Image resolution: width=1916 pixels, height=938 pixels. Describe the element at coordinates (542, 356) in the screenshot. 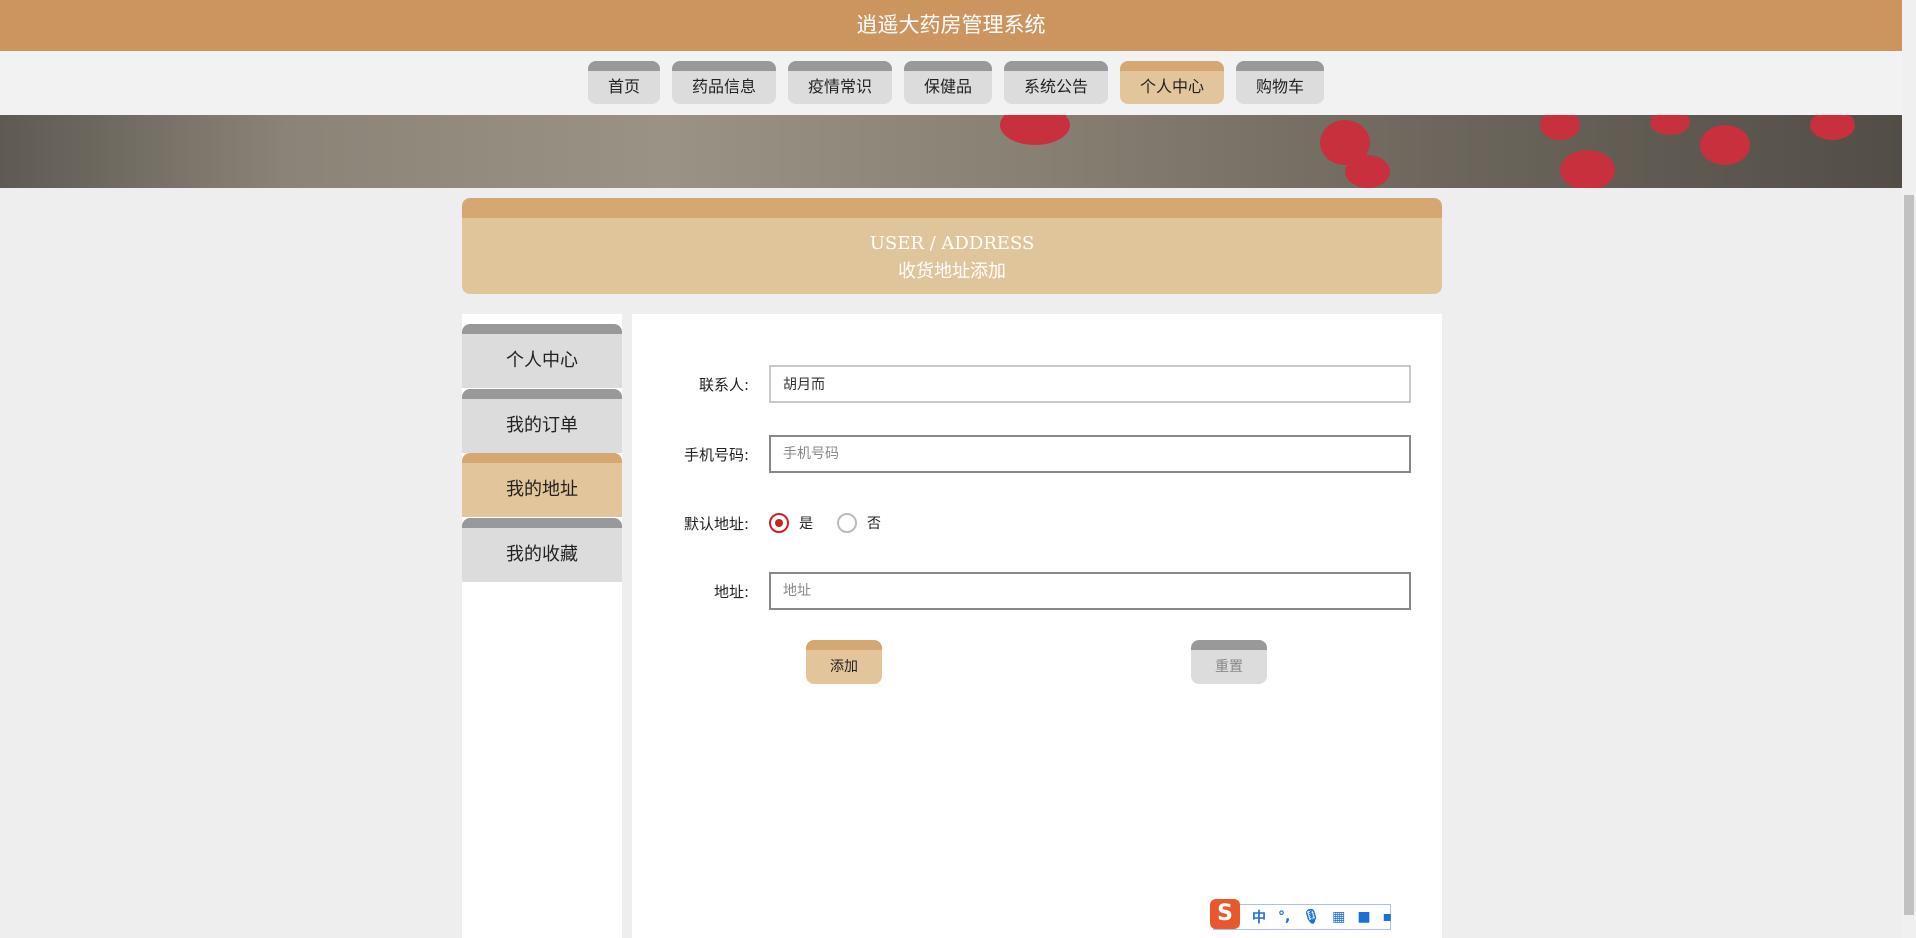

I see `sidebar-item-personal-center: 个人中心` at that location.